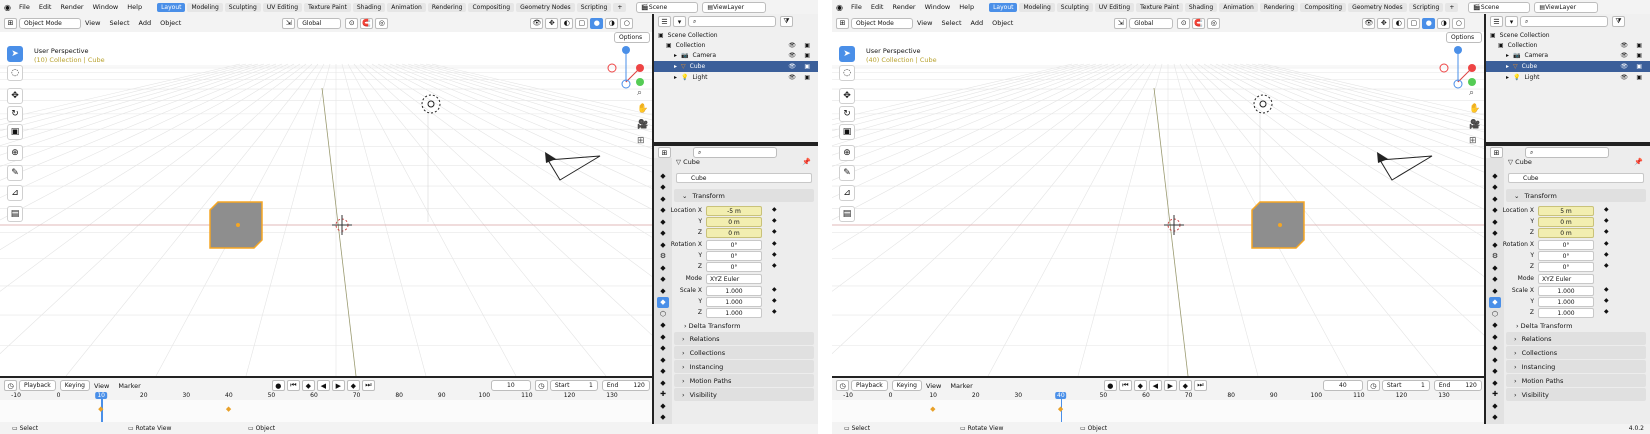 The width and height of the screenshot is (1650, 434). What do you see at coordinates (847, 214) in the screenshot?
I see `tool-button: ▤` at bounding box center [847, 214].